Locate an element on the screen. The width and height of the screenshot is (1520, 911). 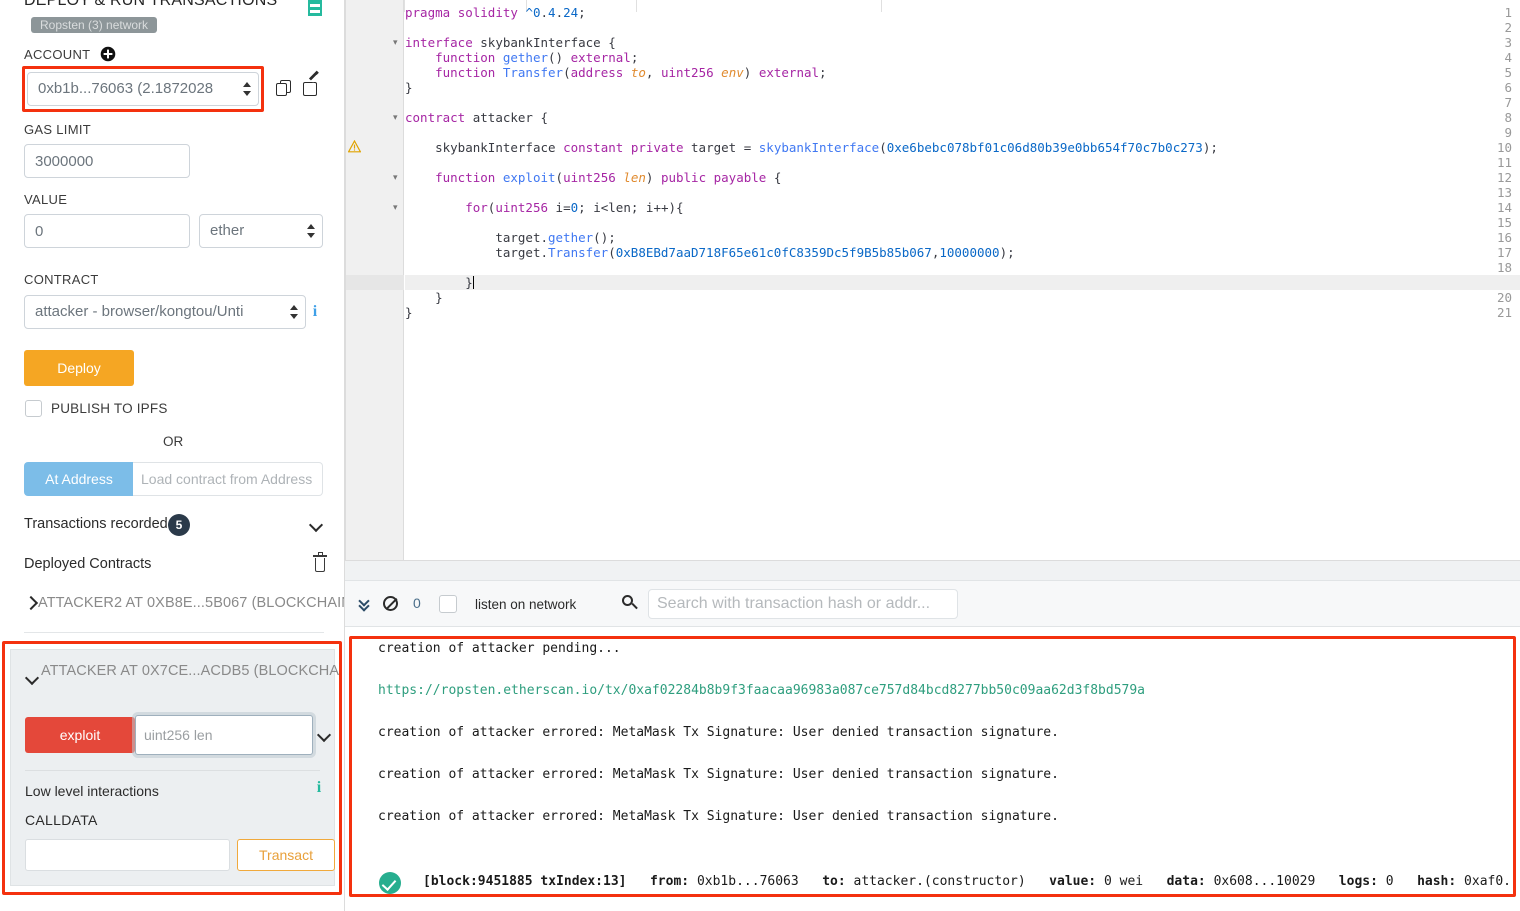
transact-button: Transact is located at coordinates (286, 855).